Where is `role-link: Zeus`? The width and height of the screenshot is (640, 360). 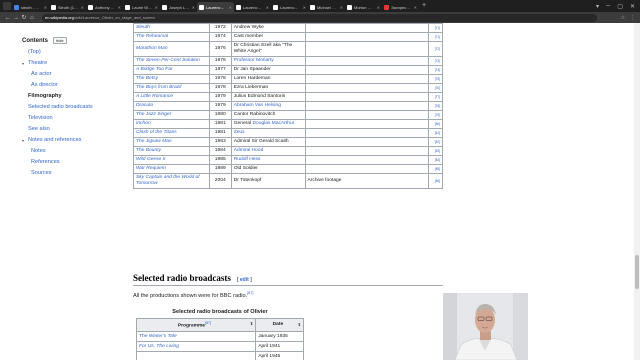
role-link: Zeus is located at coordinates (239, 132).